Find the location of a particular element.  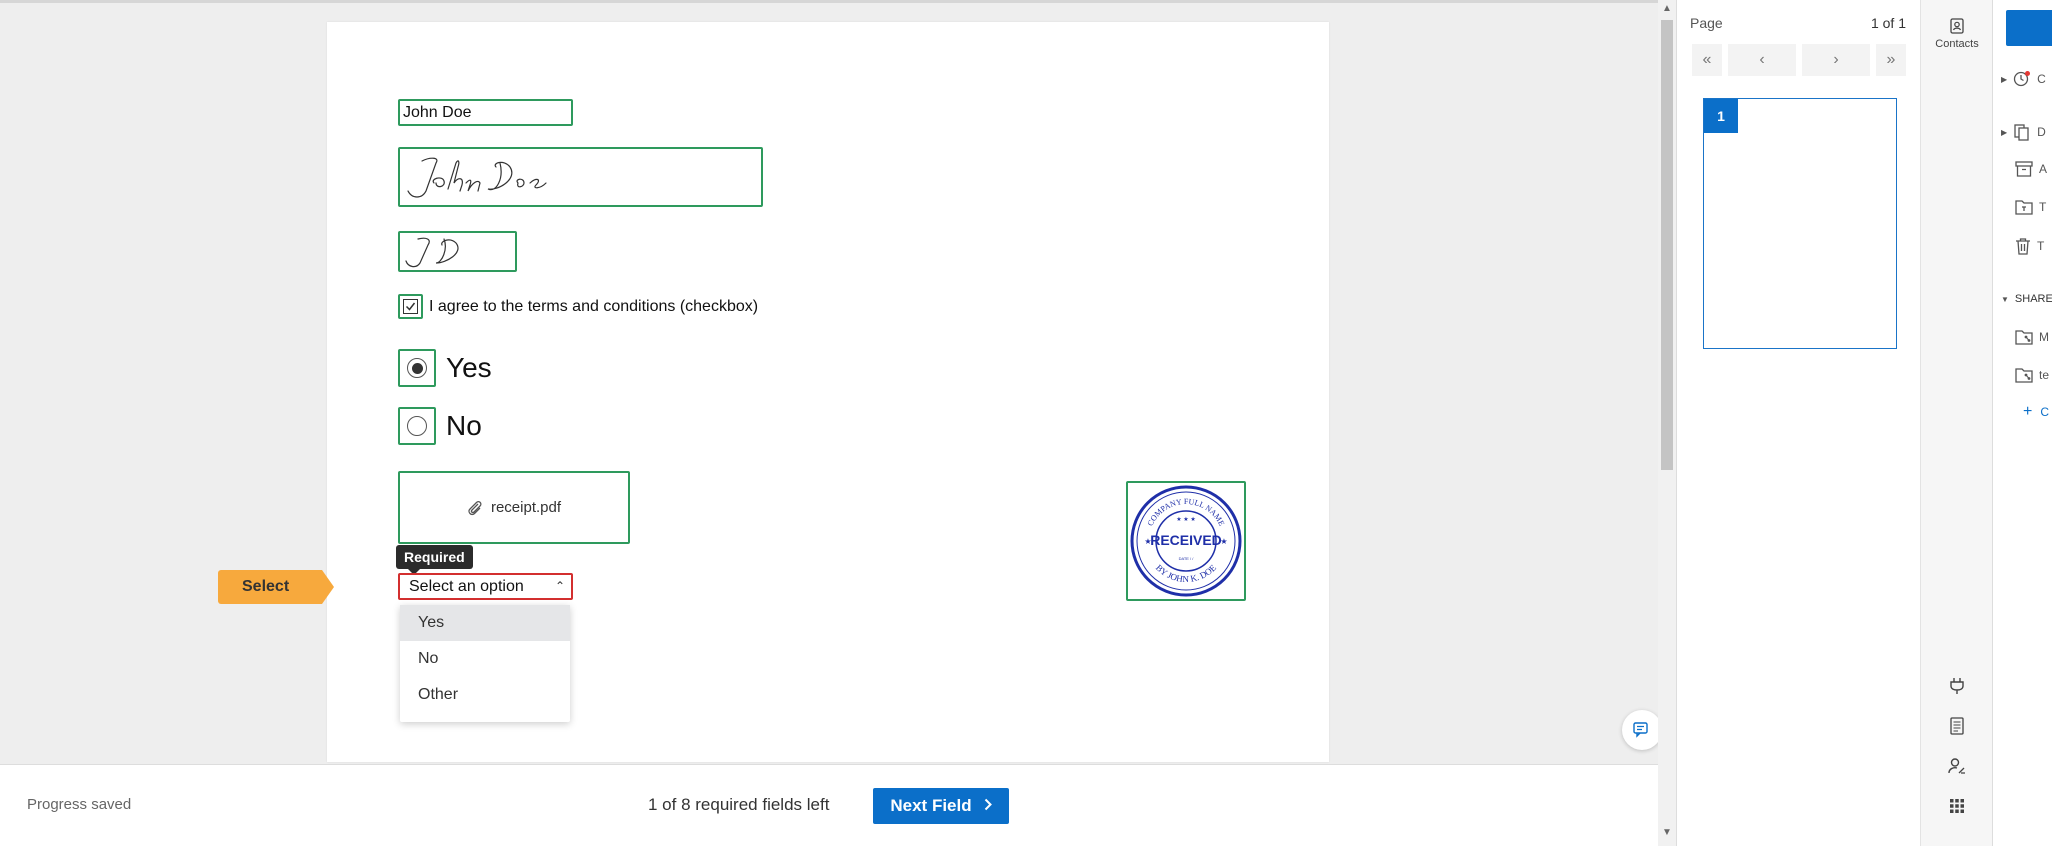

required-tooltip: Required is located at coordinates (434, 560).